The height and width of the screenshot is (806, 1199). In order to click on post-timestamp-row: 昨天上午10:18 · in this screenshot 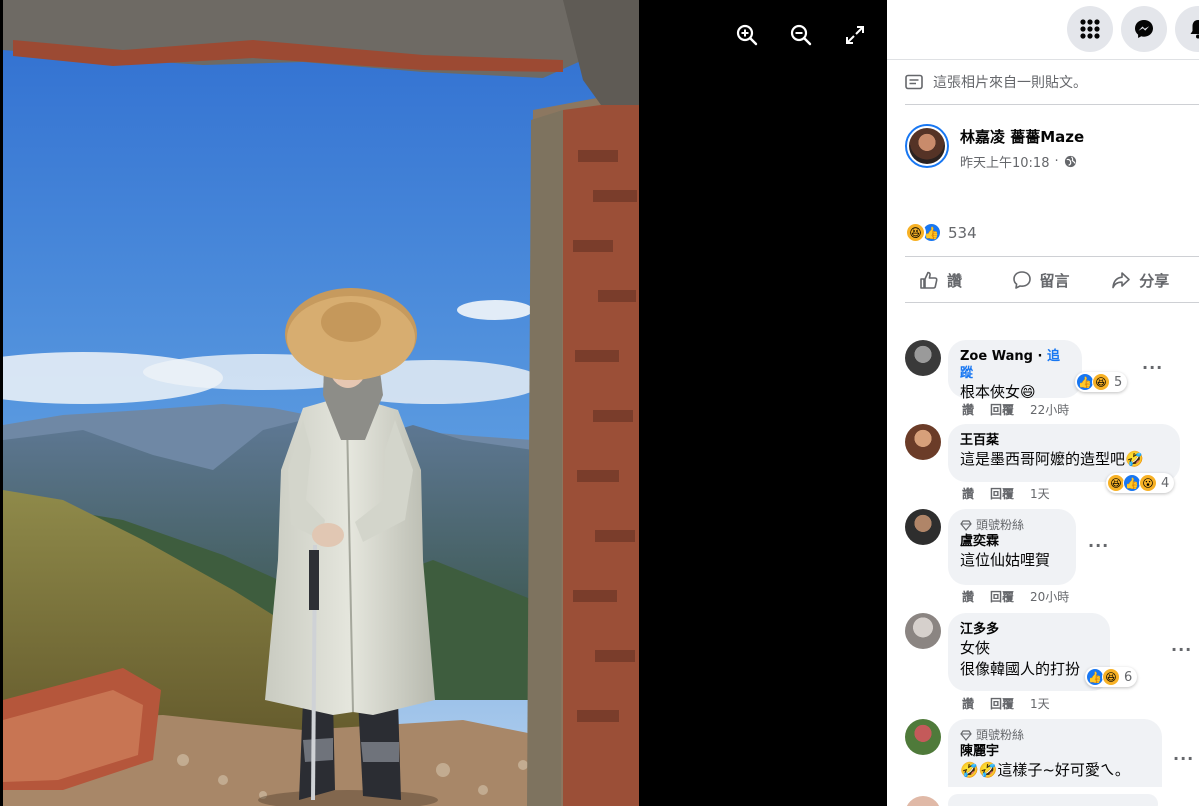, I will do `click(1022, 161)`.